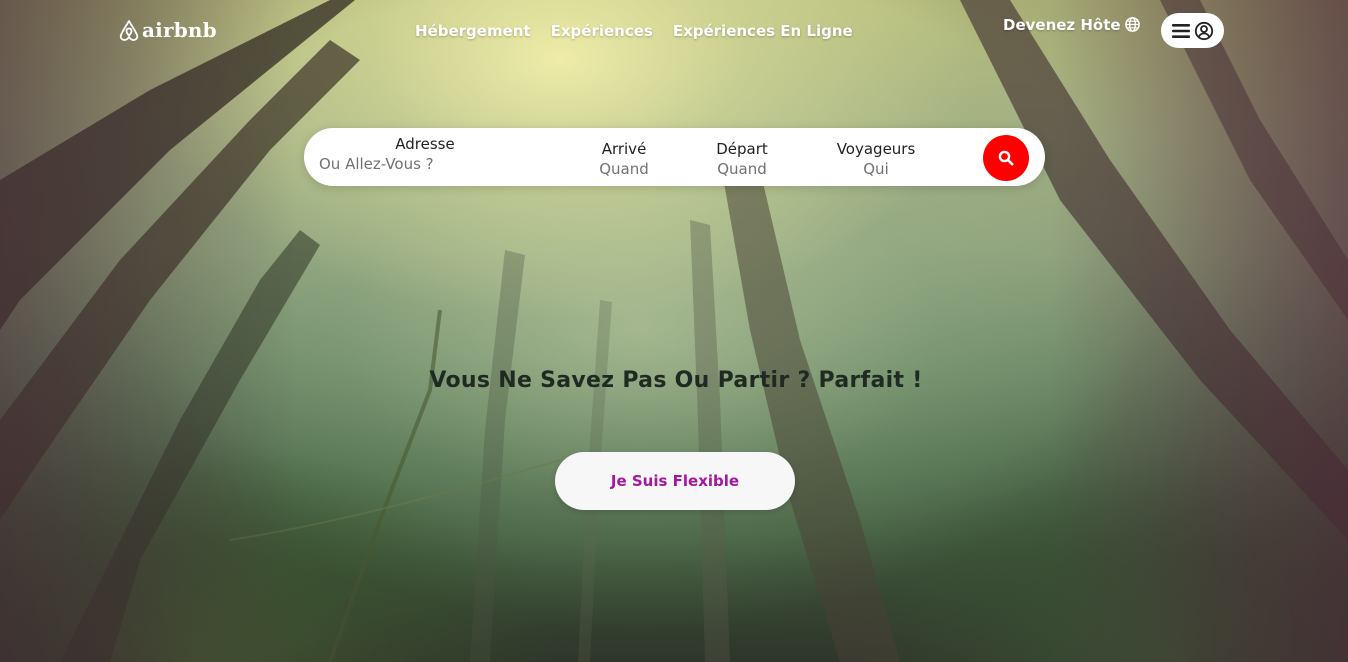  What do you see at coordinates (129, 30) in the screenshot?
I see `airbnb-mark-icon` at bounding box center [129, 30].